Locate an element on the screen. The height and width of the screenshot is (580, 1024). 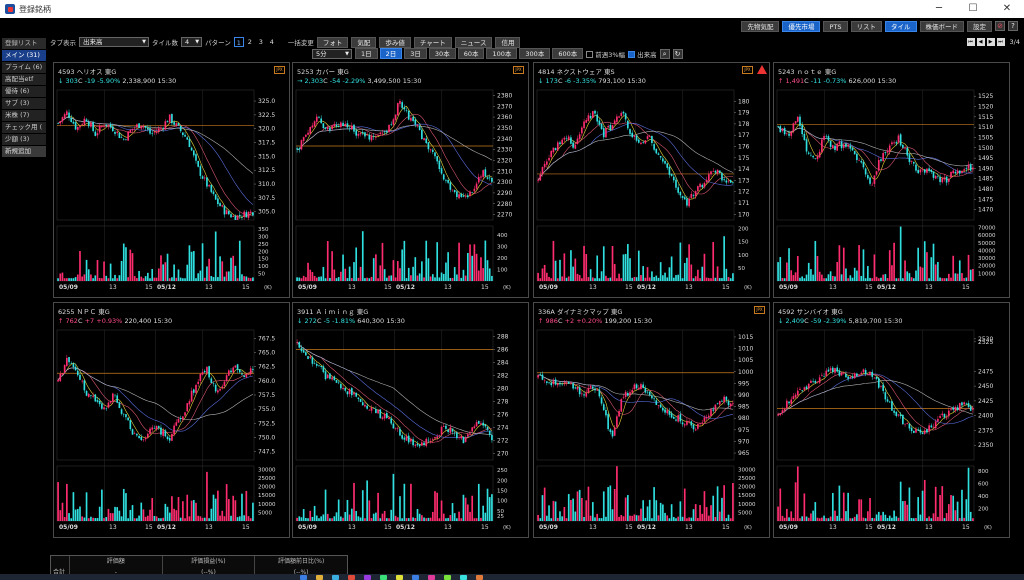
prev-week-checkbox is located at coordinates (590, 54).